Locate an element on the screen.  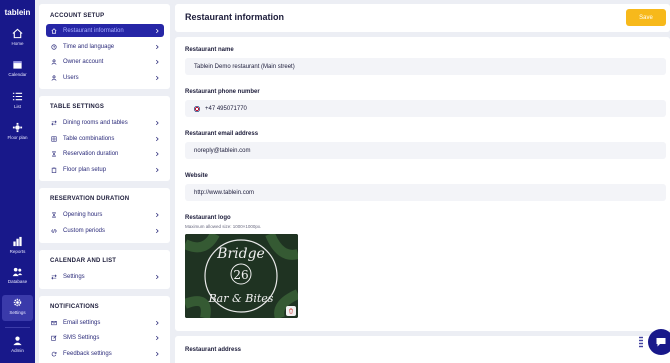
rail-item-database: Database is located at coordinates (17, 278).